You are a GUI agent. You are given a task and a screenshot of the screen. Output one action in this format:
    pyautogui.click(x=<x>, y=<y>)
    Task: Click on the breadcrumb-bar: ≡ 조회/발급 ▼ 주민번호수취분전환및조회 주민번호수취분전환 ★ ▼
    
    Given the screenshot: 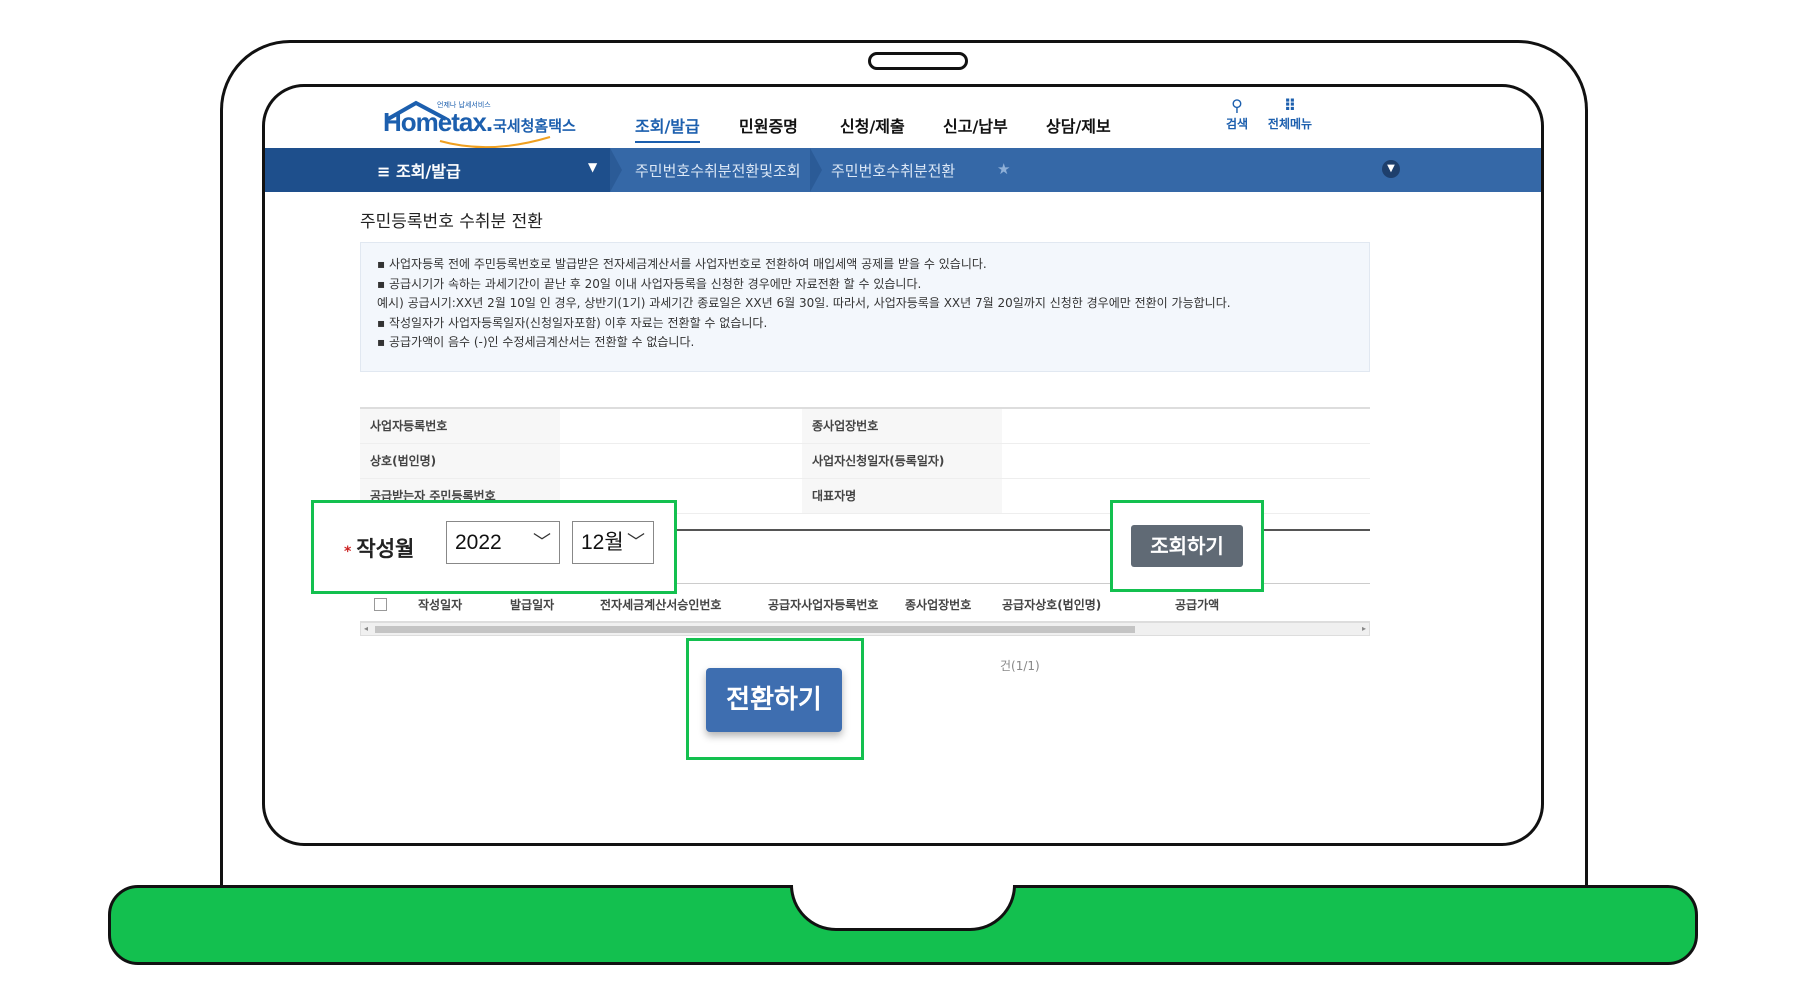 What is the action you would take?
    pyautogui.click(x=903, y=170)
    